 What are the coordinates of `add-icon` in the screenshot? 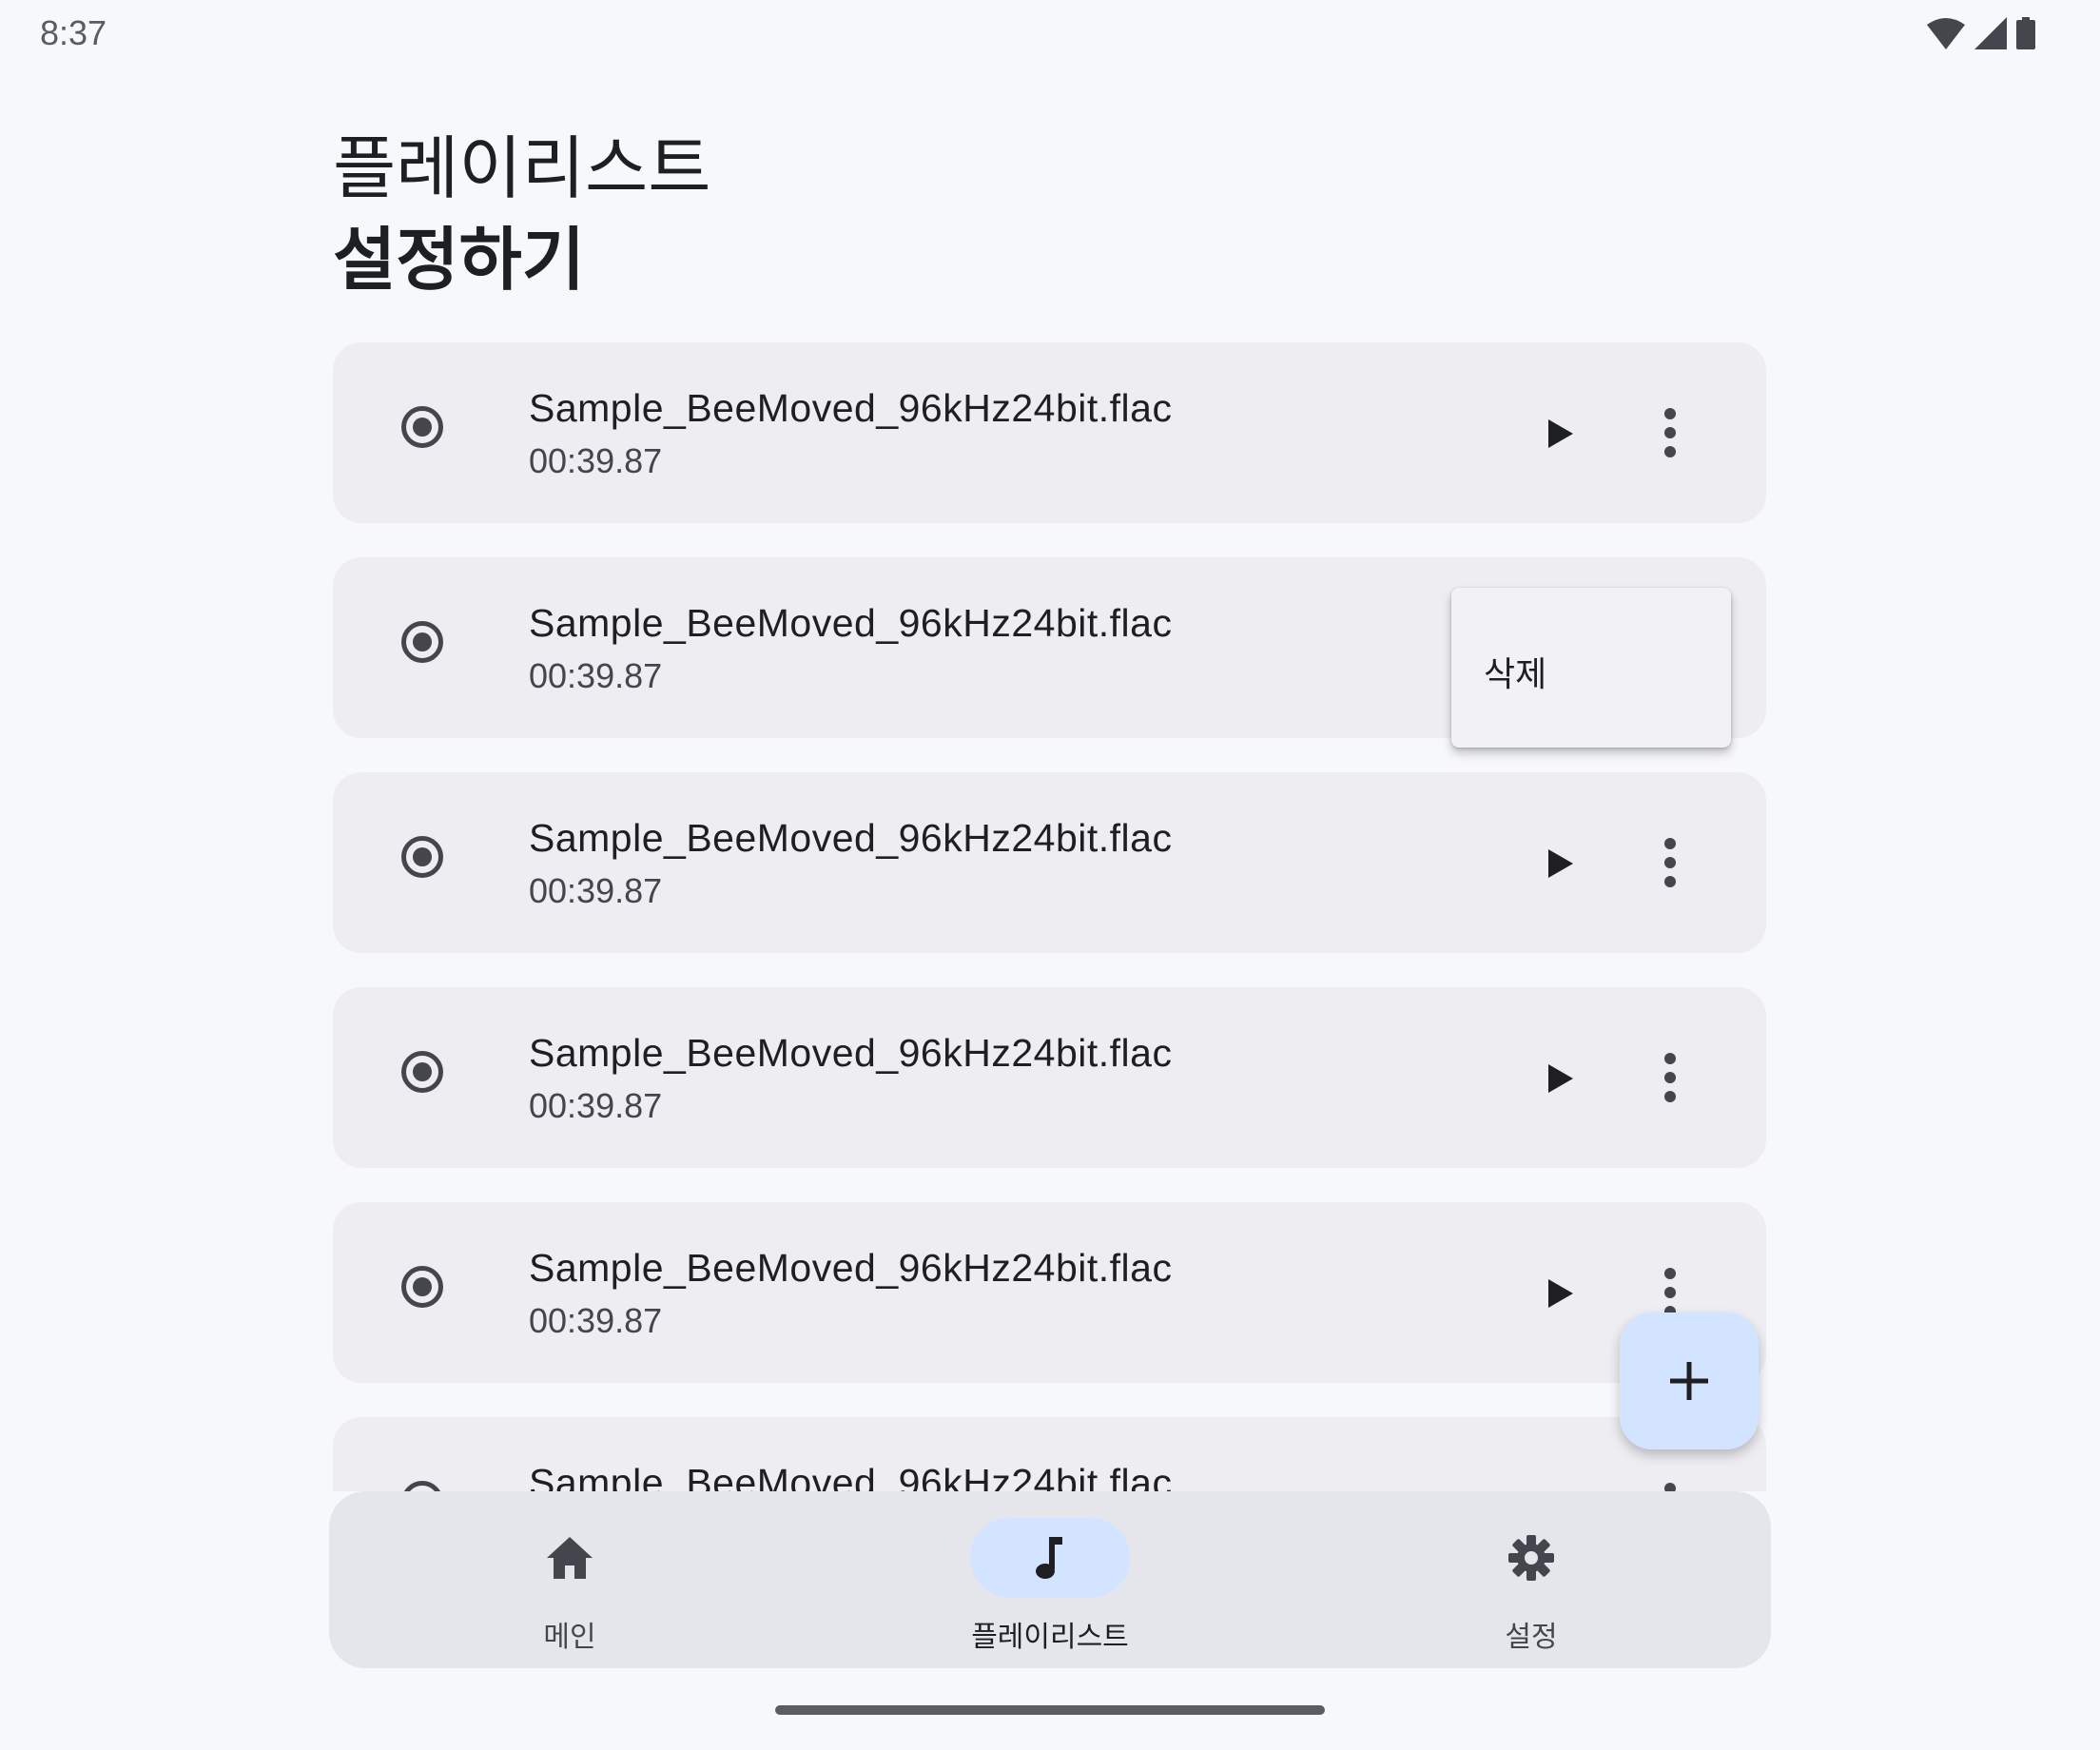 It's located at (1689, 1381).